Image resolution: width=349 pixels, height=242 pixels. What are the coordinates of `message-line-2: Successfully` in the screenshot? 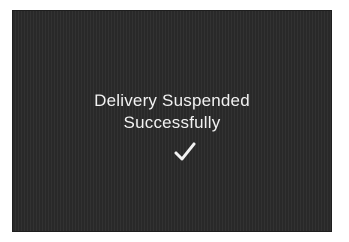 It's located at (172, 122).